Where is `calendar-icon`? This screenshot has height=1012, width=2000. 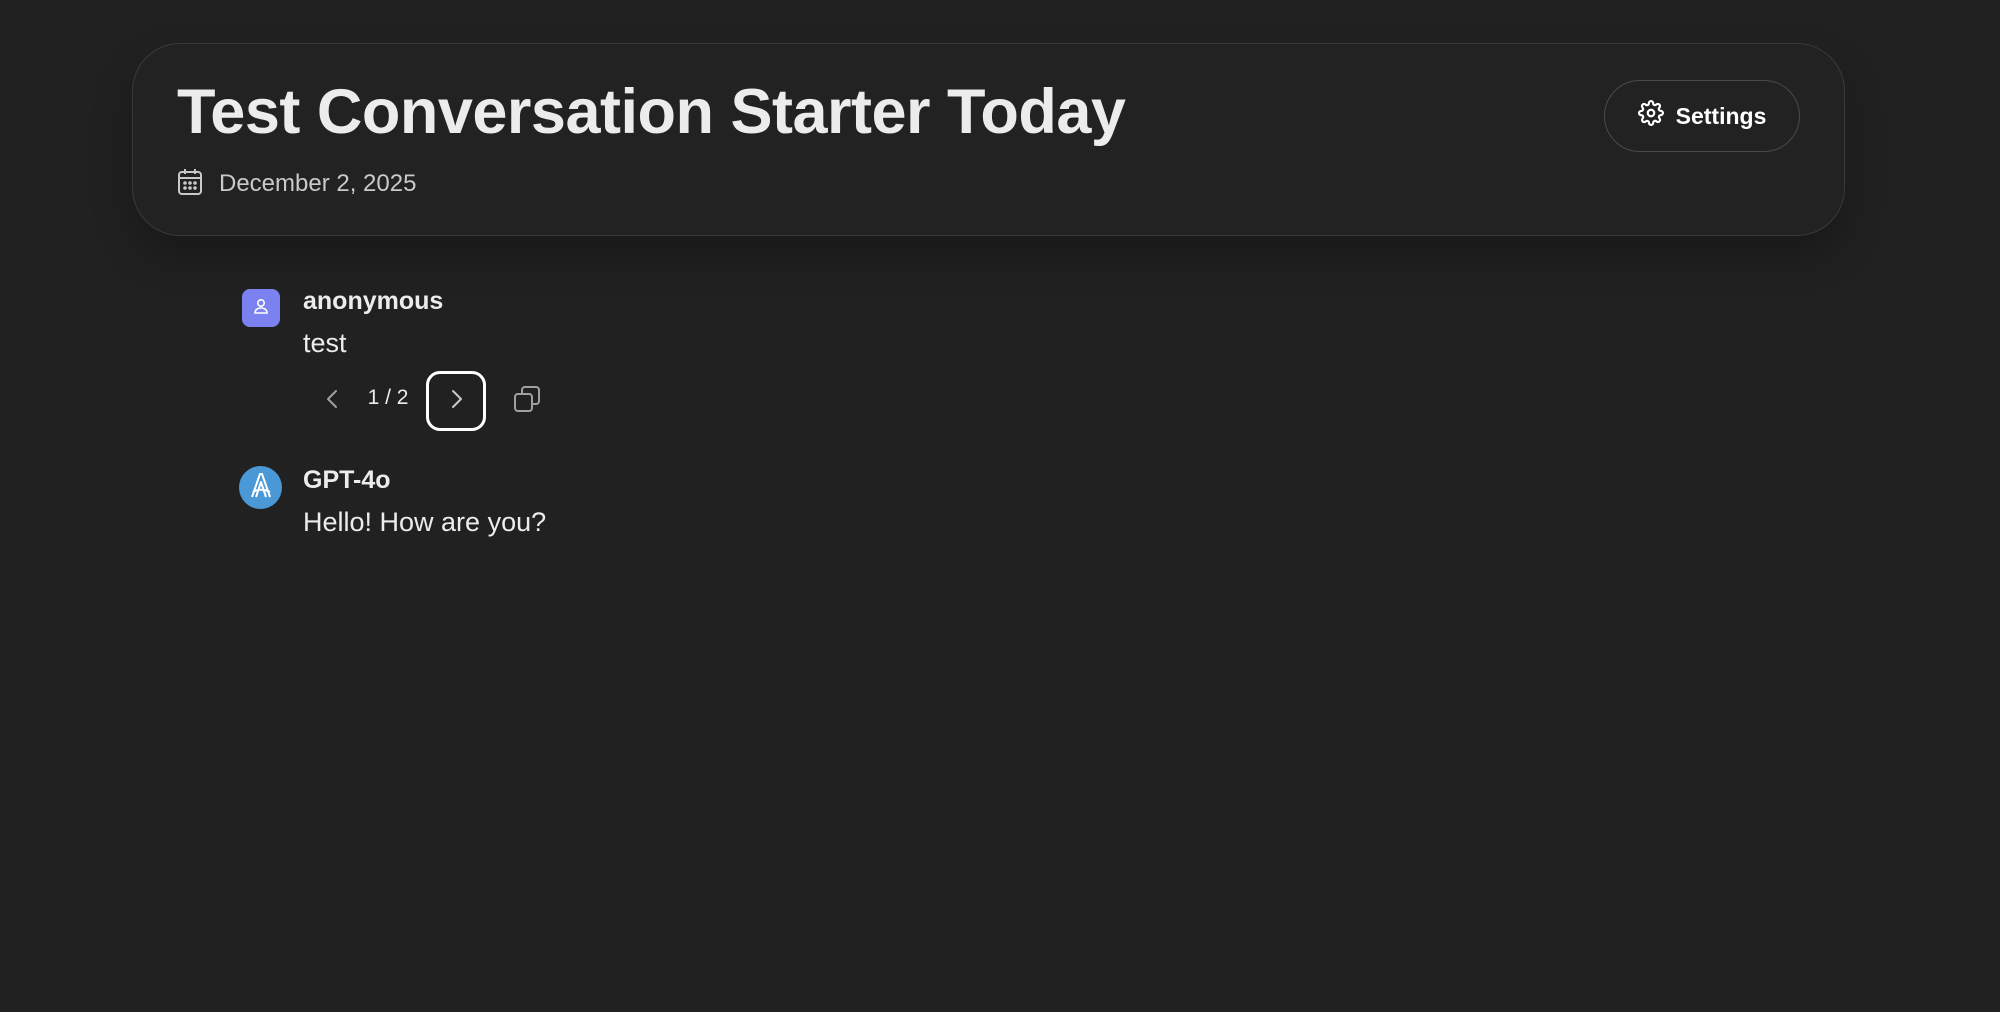
calendar-icon is located at coordinates (190, 184).